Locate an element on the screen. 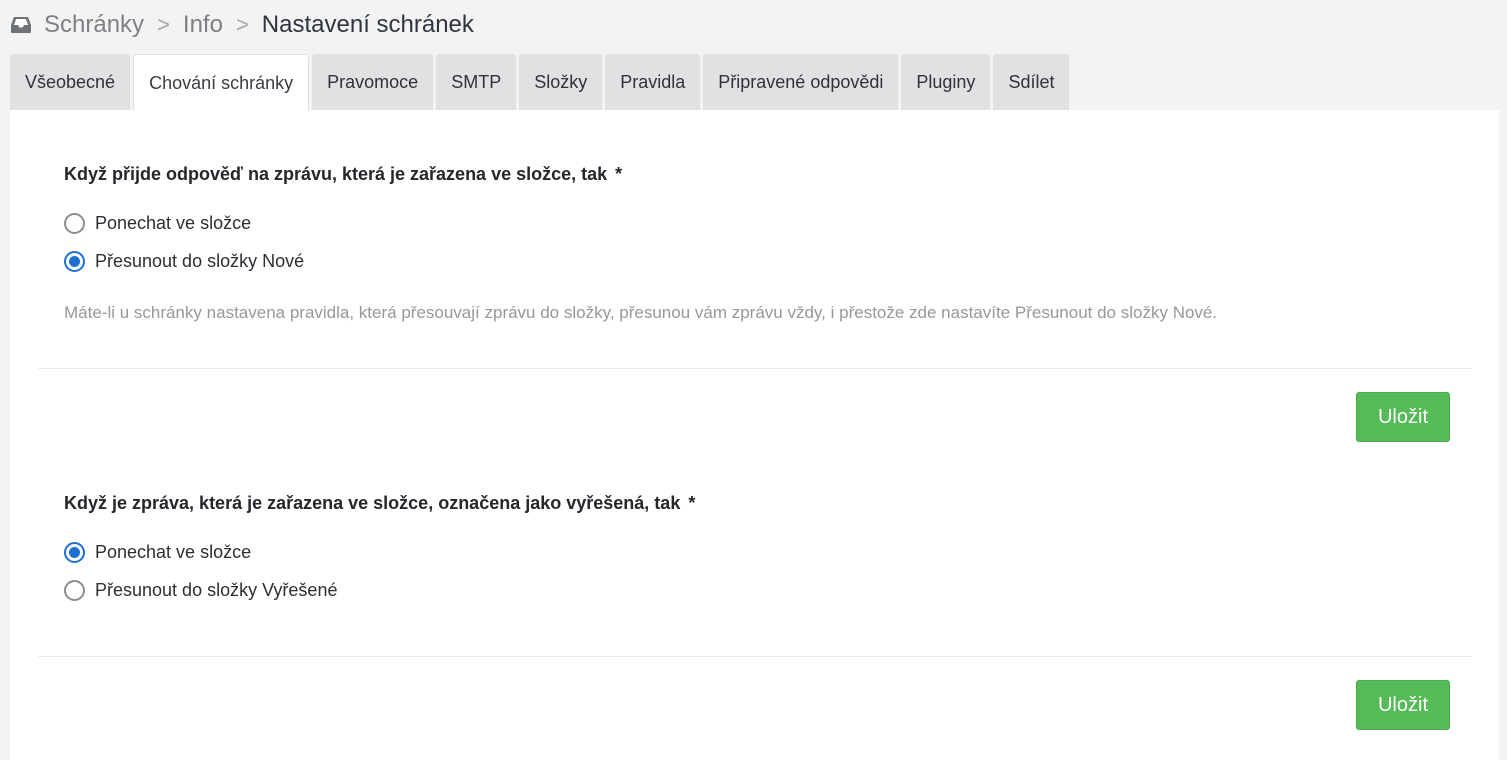 Image resolution: width=1507 pixels, height=760 pixels. breadcrumb-link-schranky: Schránky is located at coordinates (94, 25).